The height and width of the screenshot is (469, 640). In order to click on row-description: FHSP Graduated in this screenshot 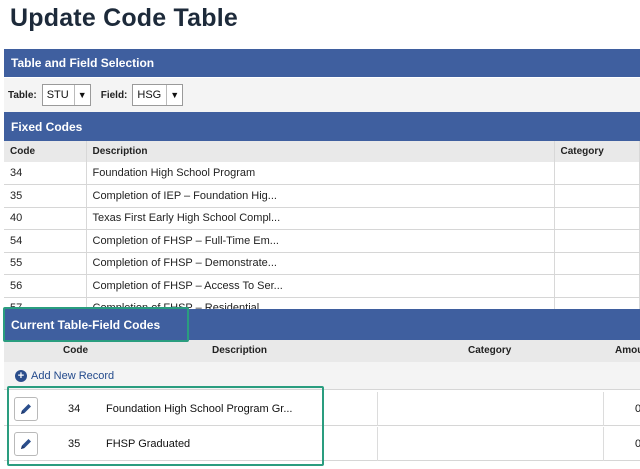, I will do `click(148, 444)`.